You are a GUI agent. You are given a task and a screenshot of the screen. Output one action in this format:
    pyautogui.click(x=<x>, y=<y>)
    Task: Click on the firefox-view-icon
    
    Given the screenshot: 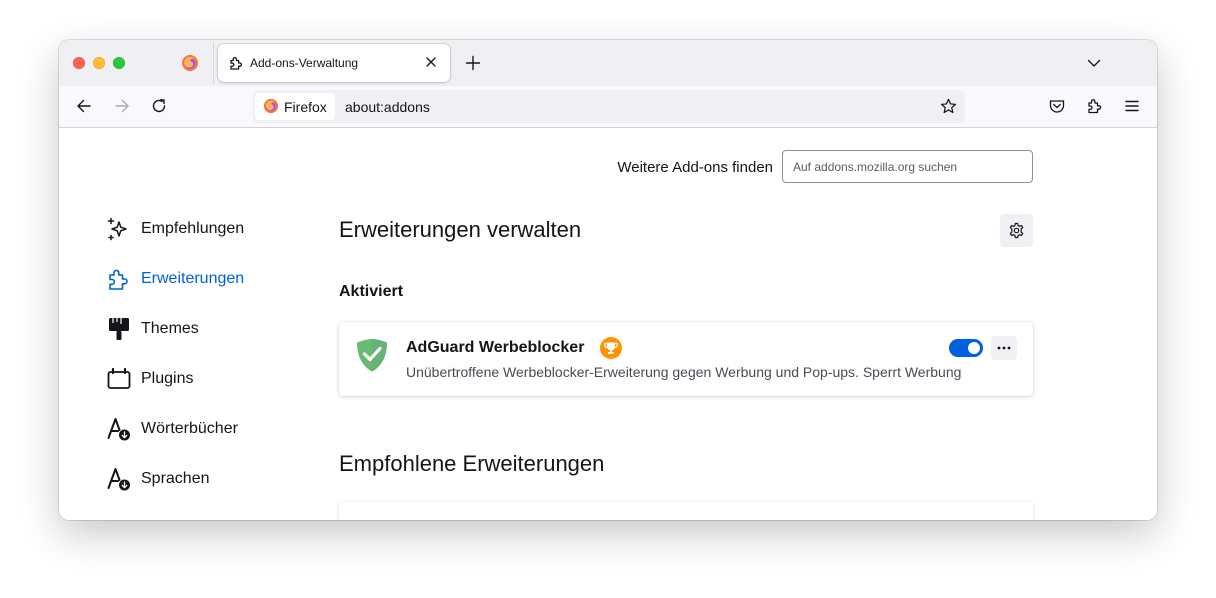 What is the action you would take?
    pyautogui.click(x=190, y=63)
    